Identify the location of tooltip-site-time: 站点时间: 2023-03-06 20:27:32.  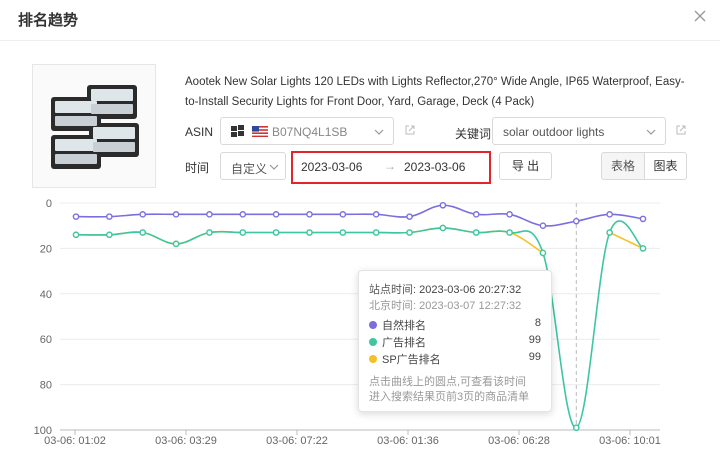
(445, 289).